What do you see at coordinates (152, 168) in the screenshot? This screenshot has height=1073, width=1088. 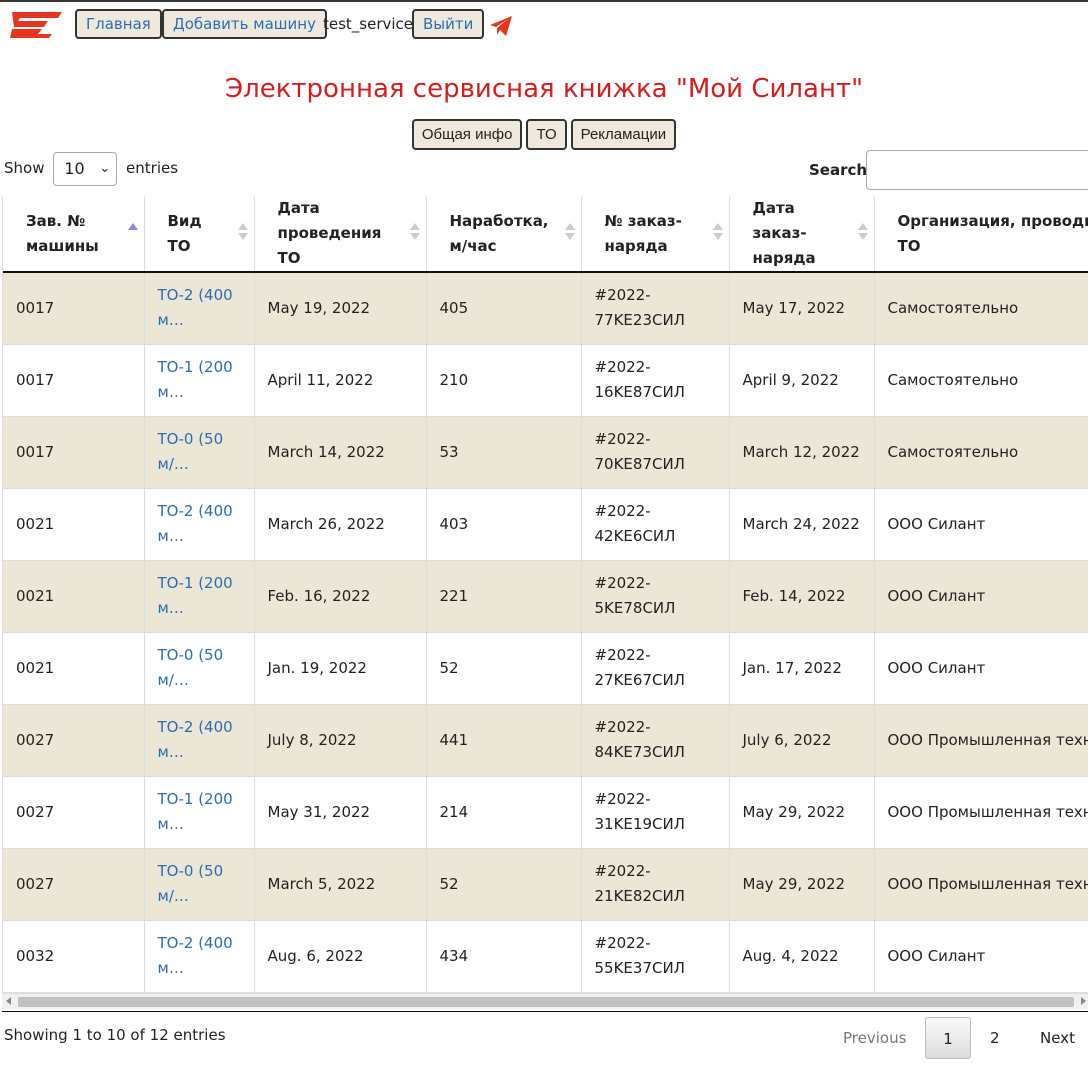 I see `entries-label: entries` at bounding box center [152, 168].